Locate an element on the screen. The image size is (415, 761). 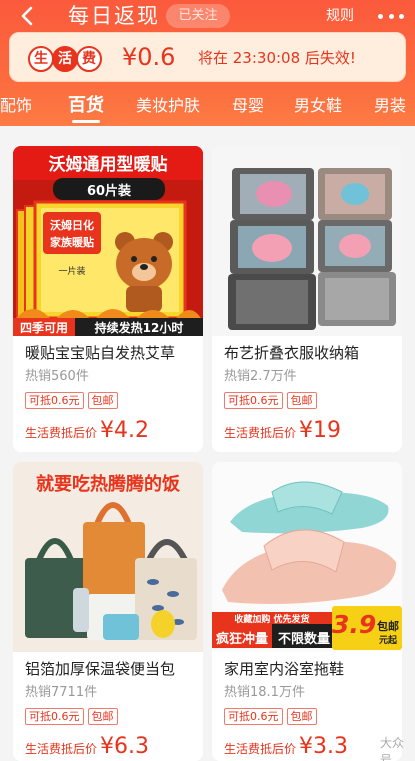
tab-general-goods: 百货 is located at coordinates (86, 106).